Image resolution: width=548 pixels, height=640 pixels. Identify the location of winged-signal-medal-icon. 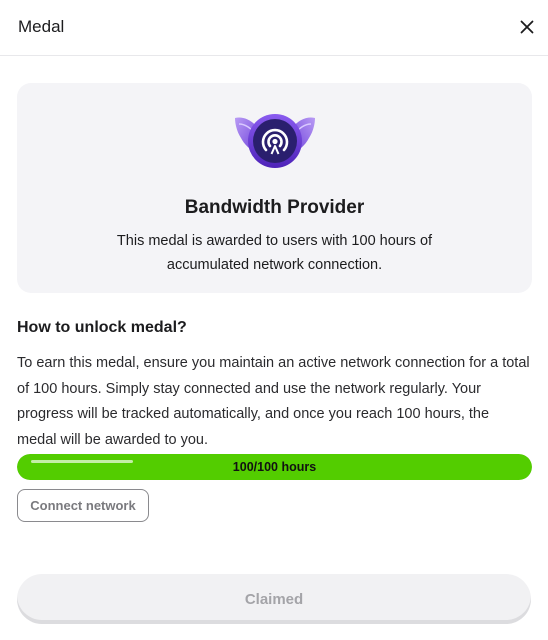
(275, 141).